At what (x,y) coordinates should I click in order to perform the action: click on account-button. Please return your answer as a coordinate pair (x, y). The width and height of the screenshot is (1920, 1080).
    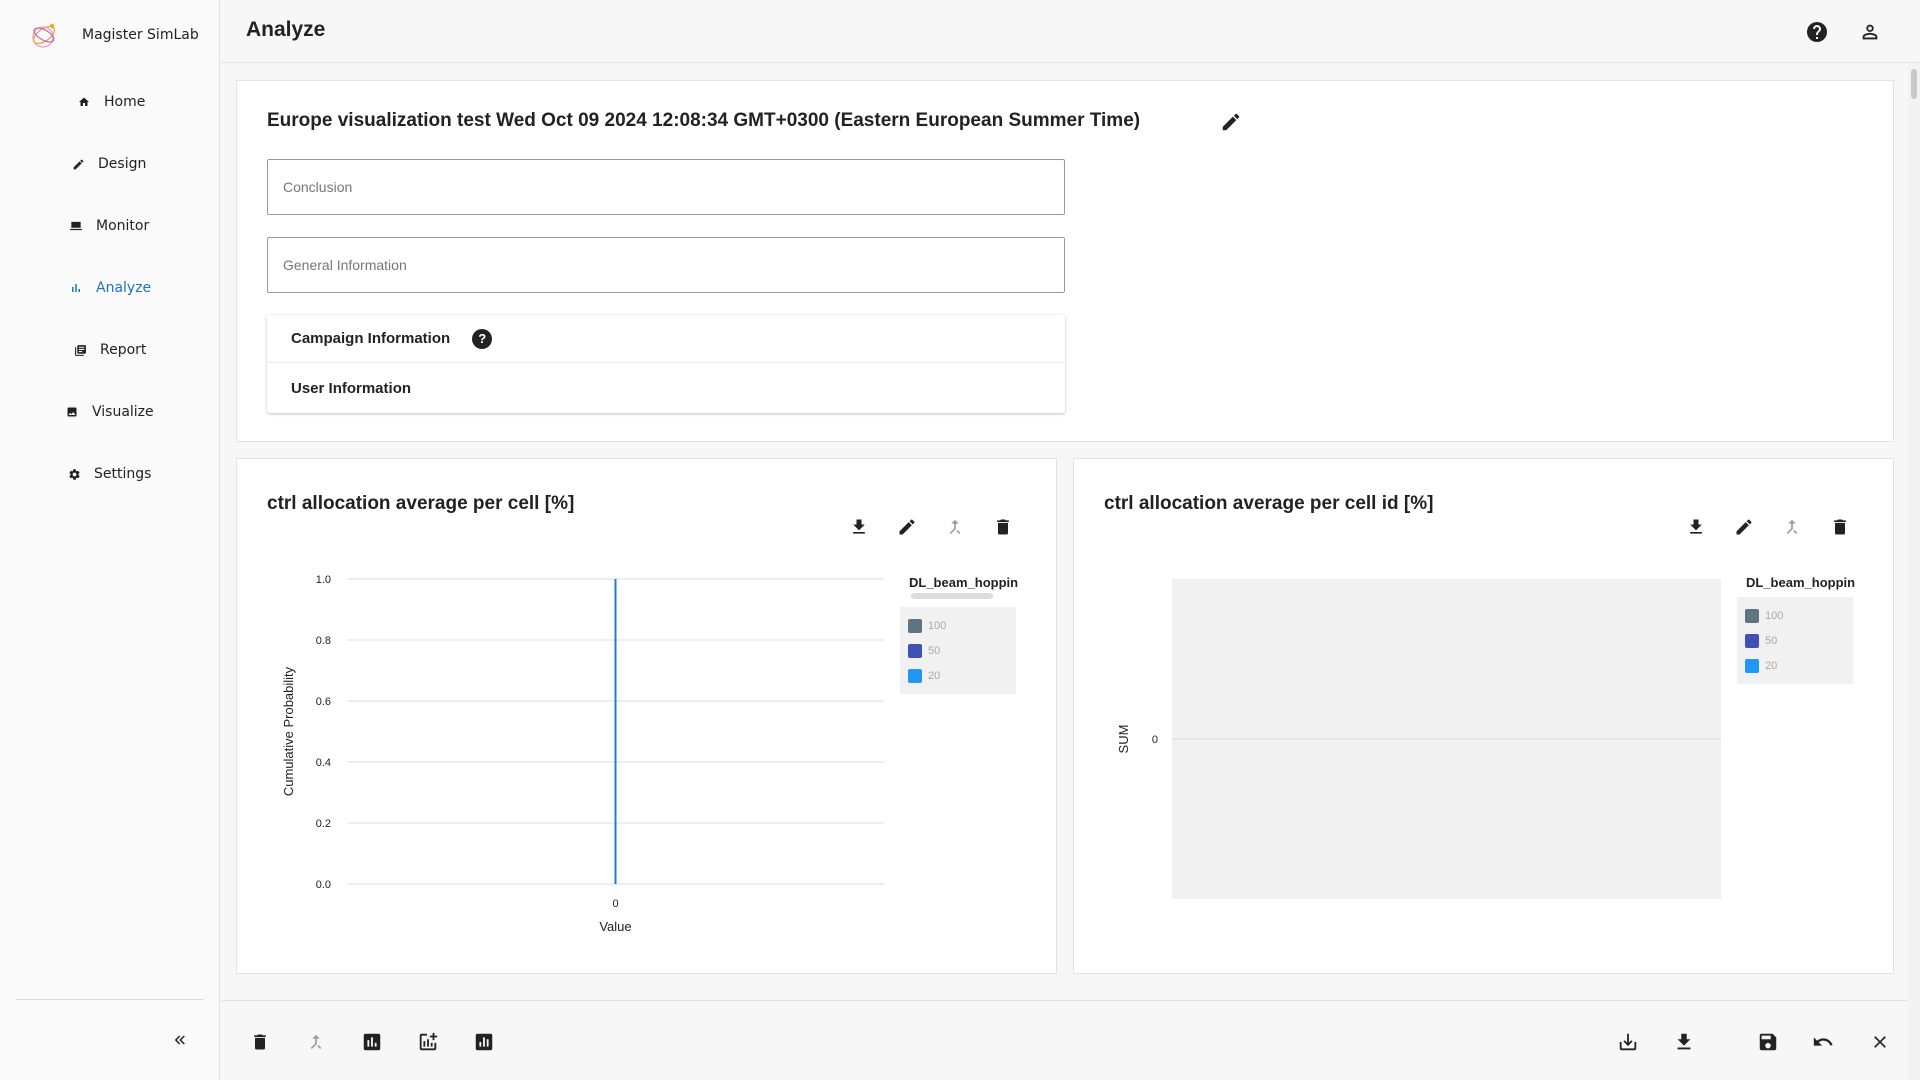
    Looking at the image, I should click on (1870, 32).